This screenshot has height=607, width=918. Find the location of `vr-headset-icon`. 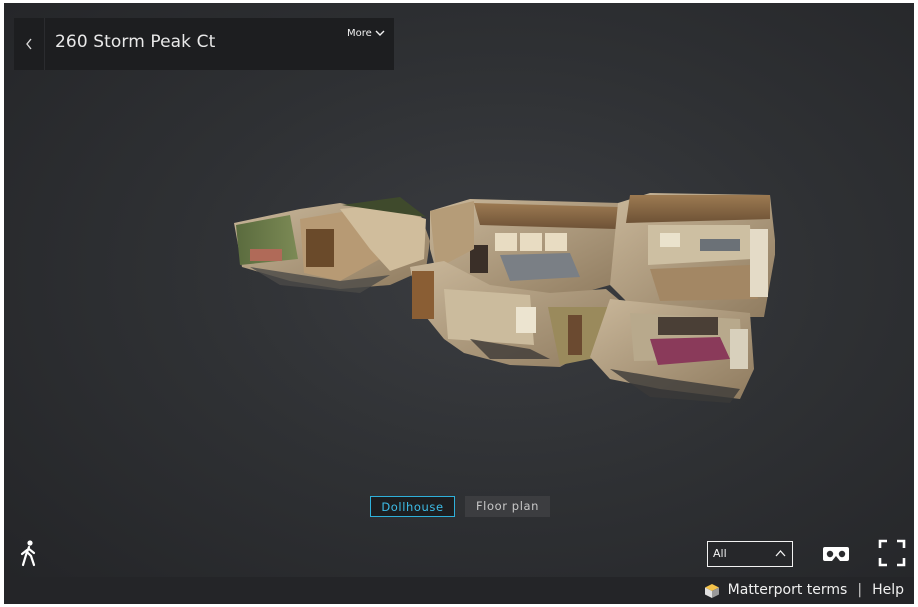

vr-headset-icon is located at coordinates (836, 554).